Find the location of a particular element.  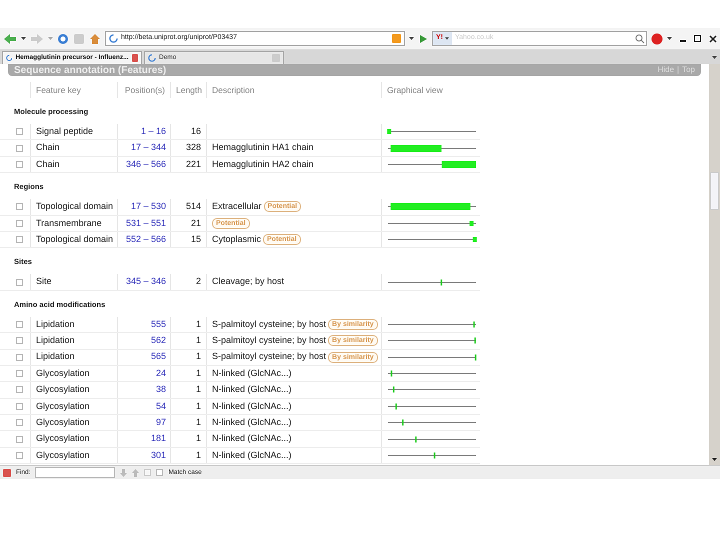

length-text: 221 is located at coordinates (193, 164).